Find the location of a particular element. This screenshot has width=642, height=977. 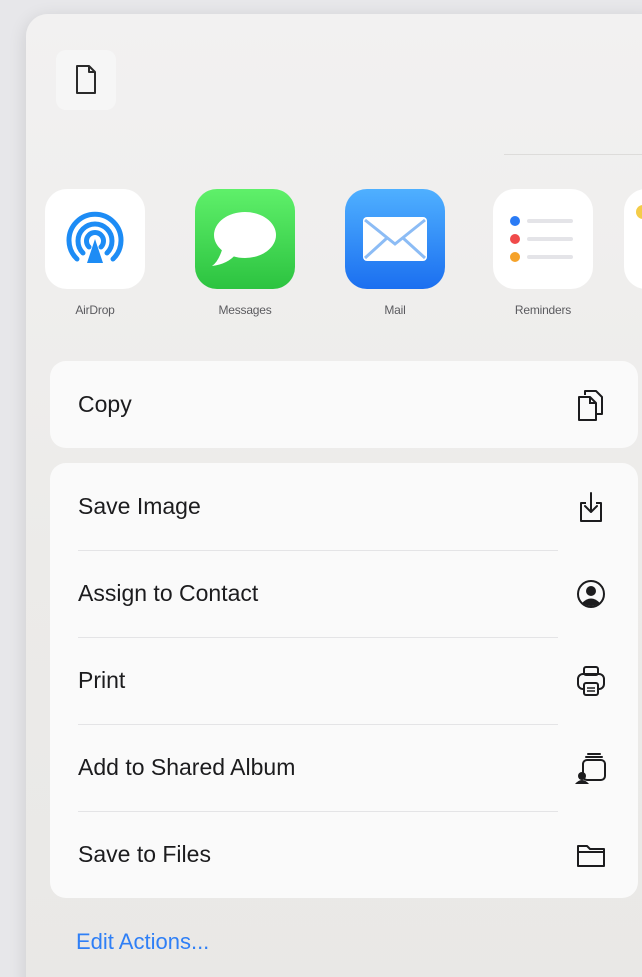

action-group-copy: Copy is located at coordinates (344, 404).